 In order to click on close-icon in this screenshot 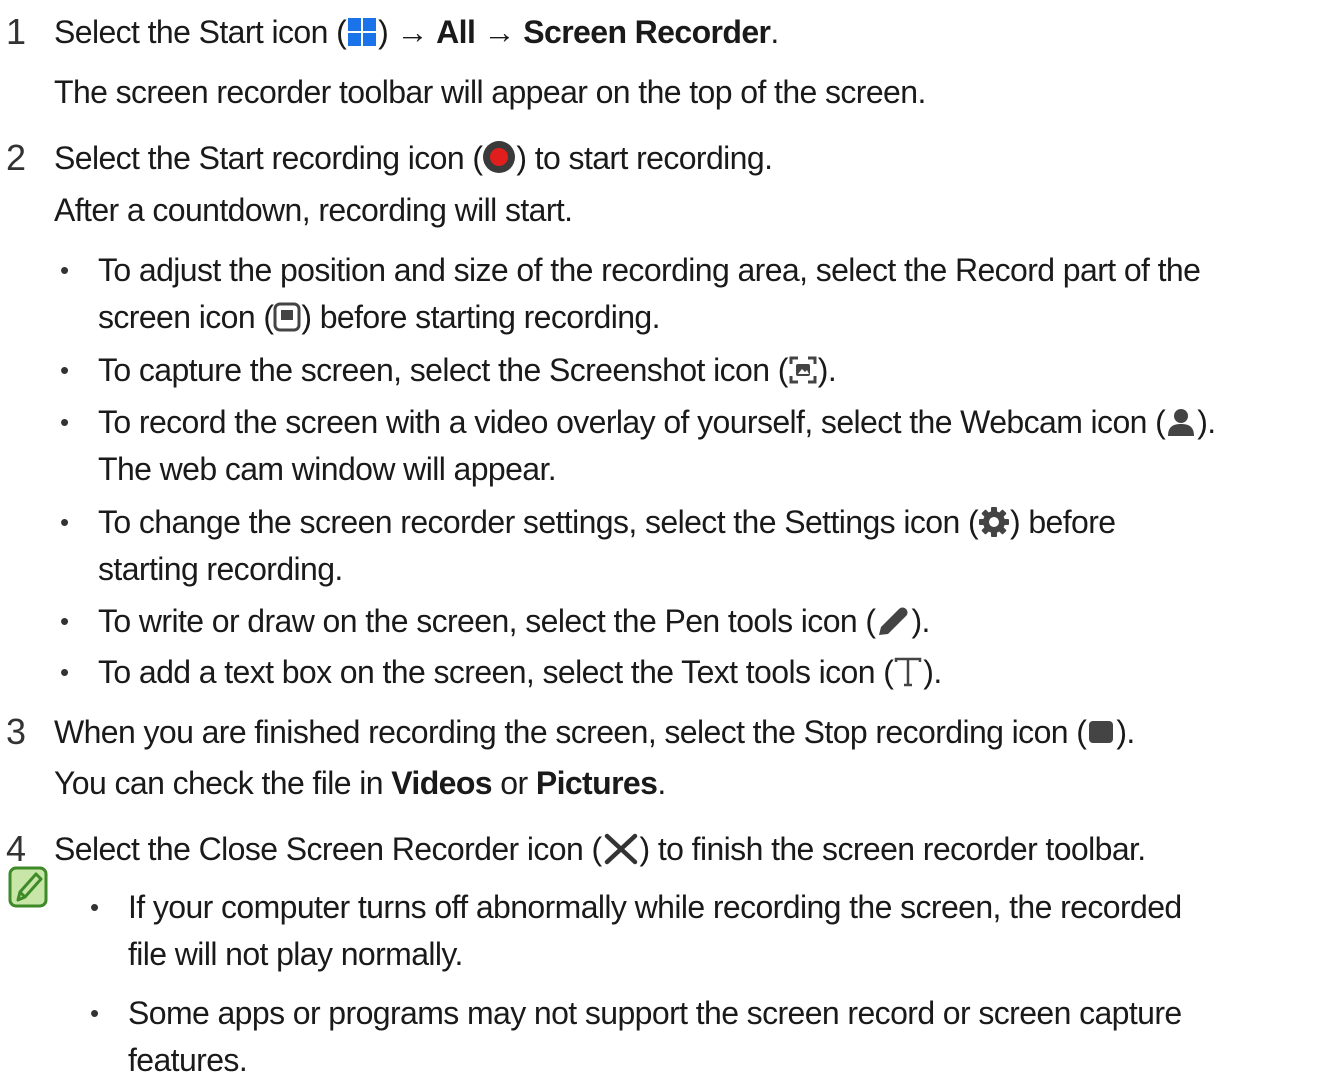, I will do `click(621, 853)`.